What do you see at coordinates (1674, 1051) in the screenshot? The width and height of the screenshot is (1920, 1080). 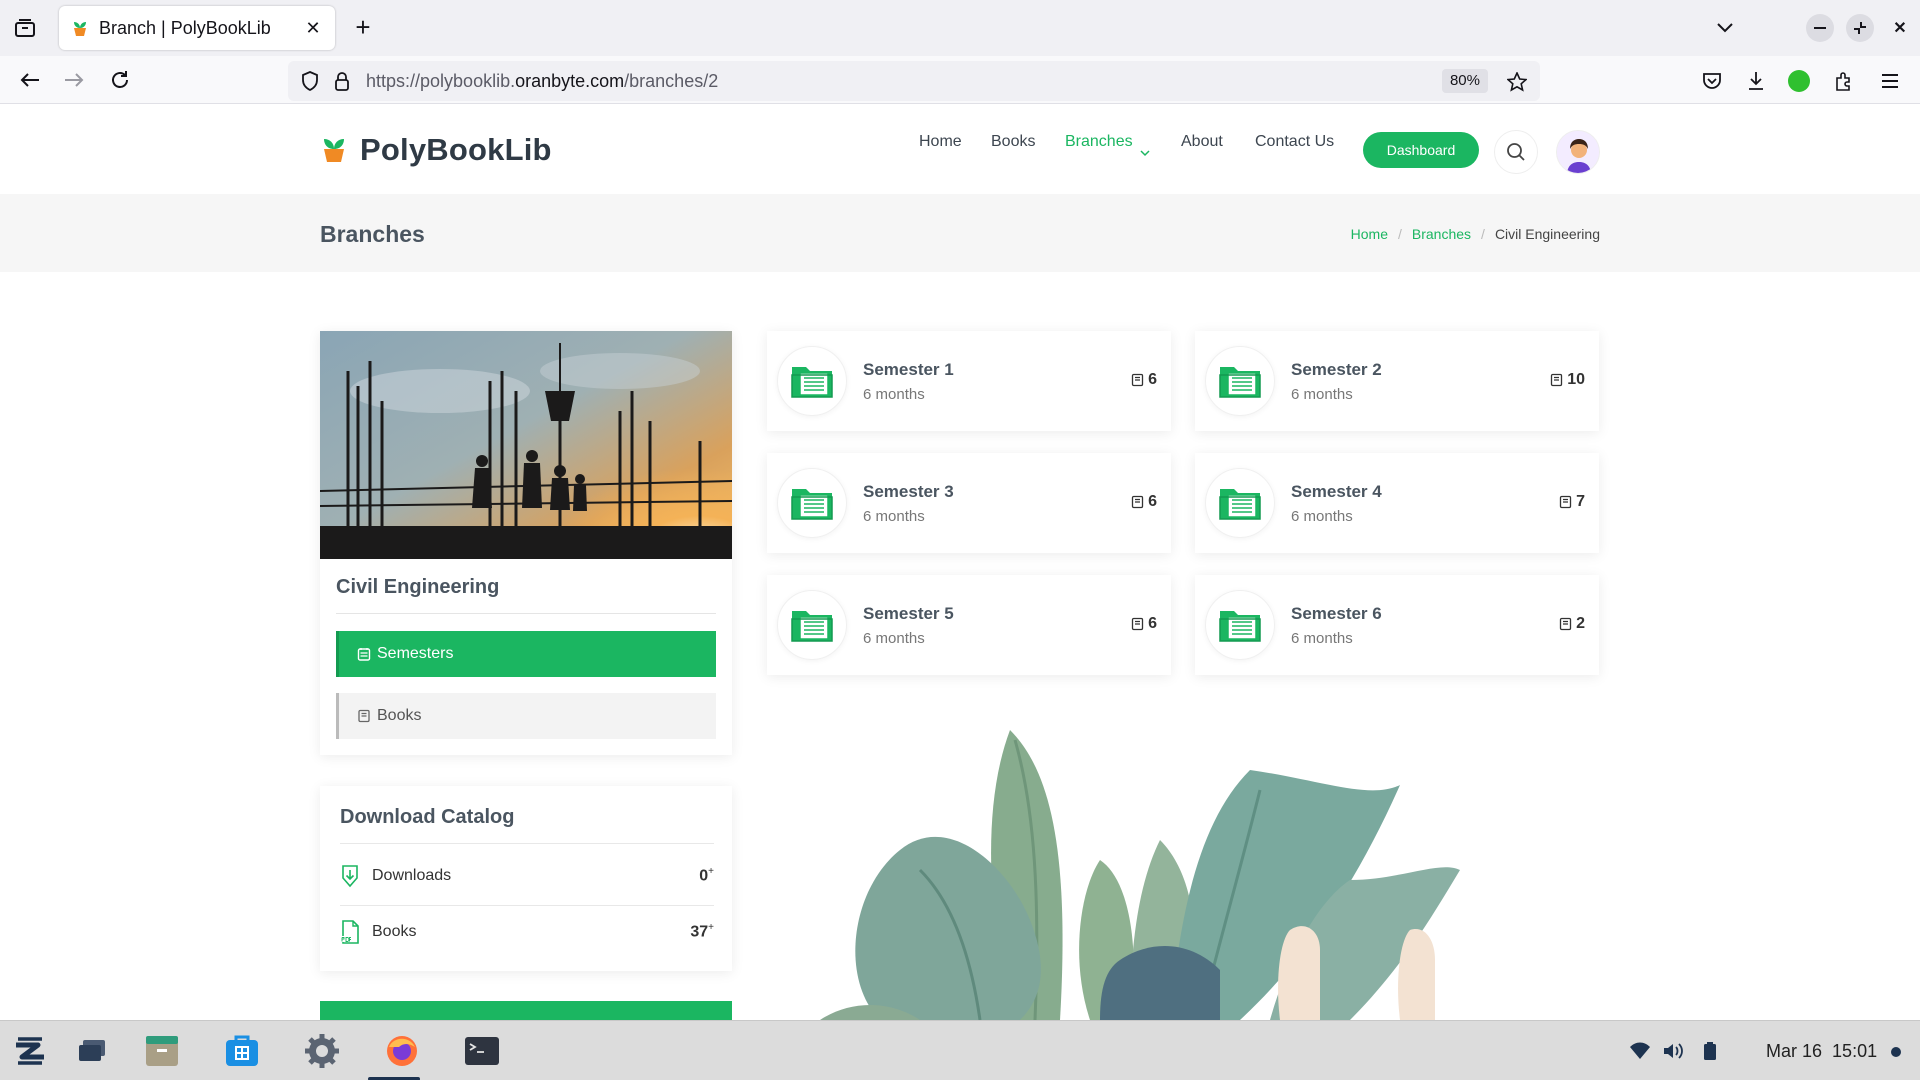 I see `volume-icon` at bounding box center [1674, 1051].